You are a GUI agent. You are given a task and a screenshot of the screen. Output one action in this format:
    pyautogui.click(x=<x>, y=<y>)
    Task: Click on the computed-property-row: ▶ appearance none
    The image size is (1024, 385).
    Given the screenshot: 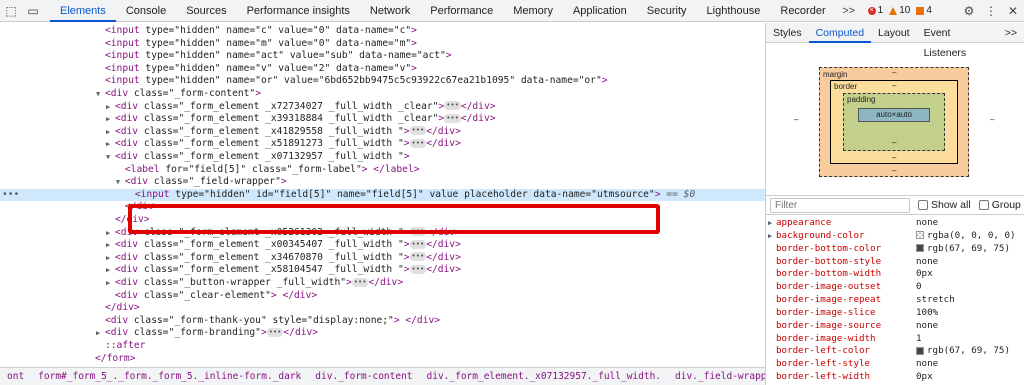 What is the action you would take?
    pyautogui.click(x=895, y=223)
    